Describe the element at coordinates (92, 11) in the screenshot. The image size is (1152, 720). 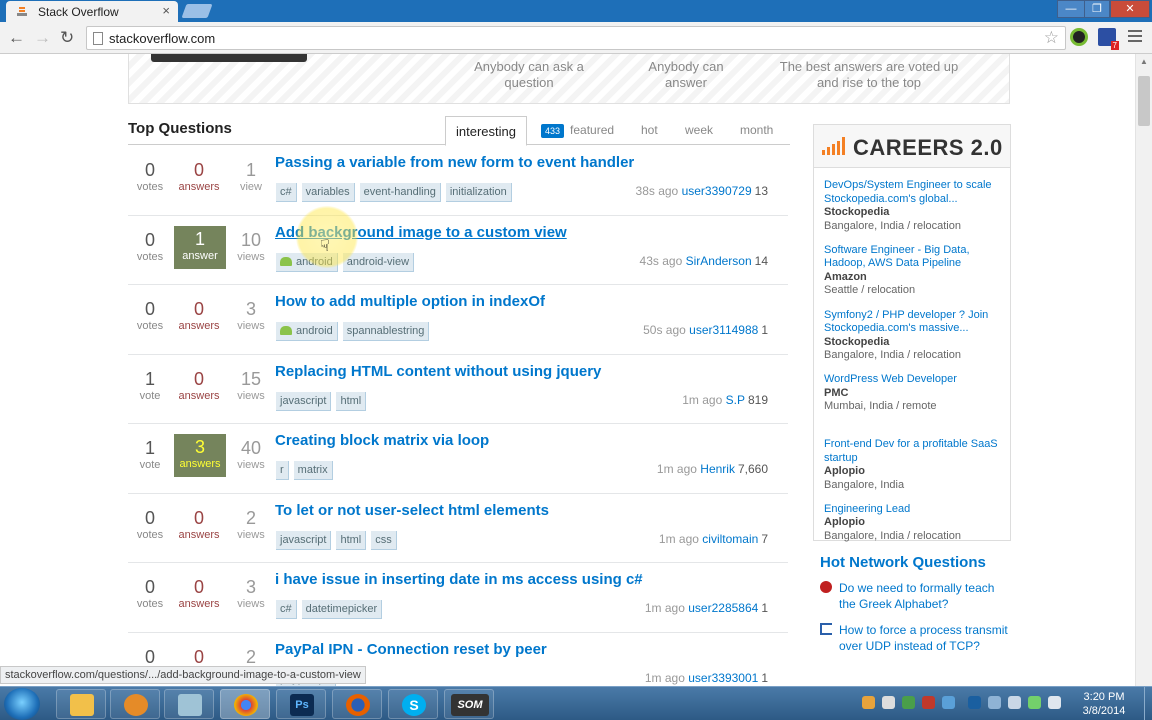
I see `browser-tab: Stack Overflow ×` at that location.